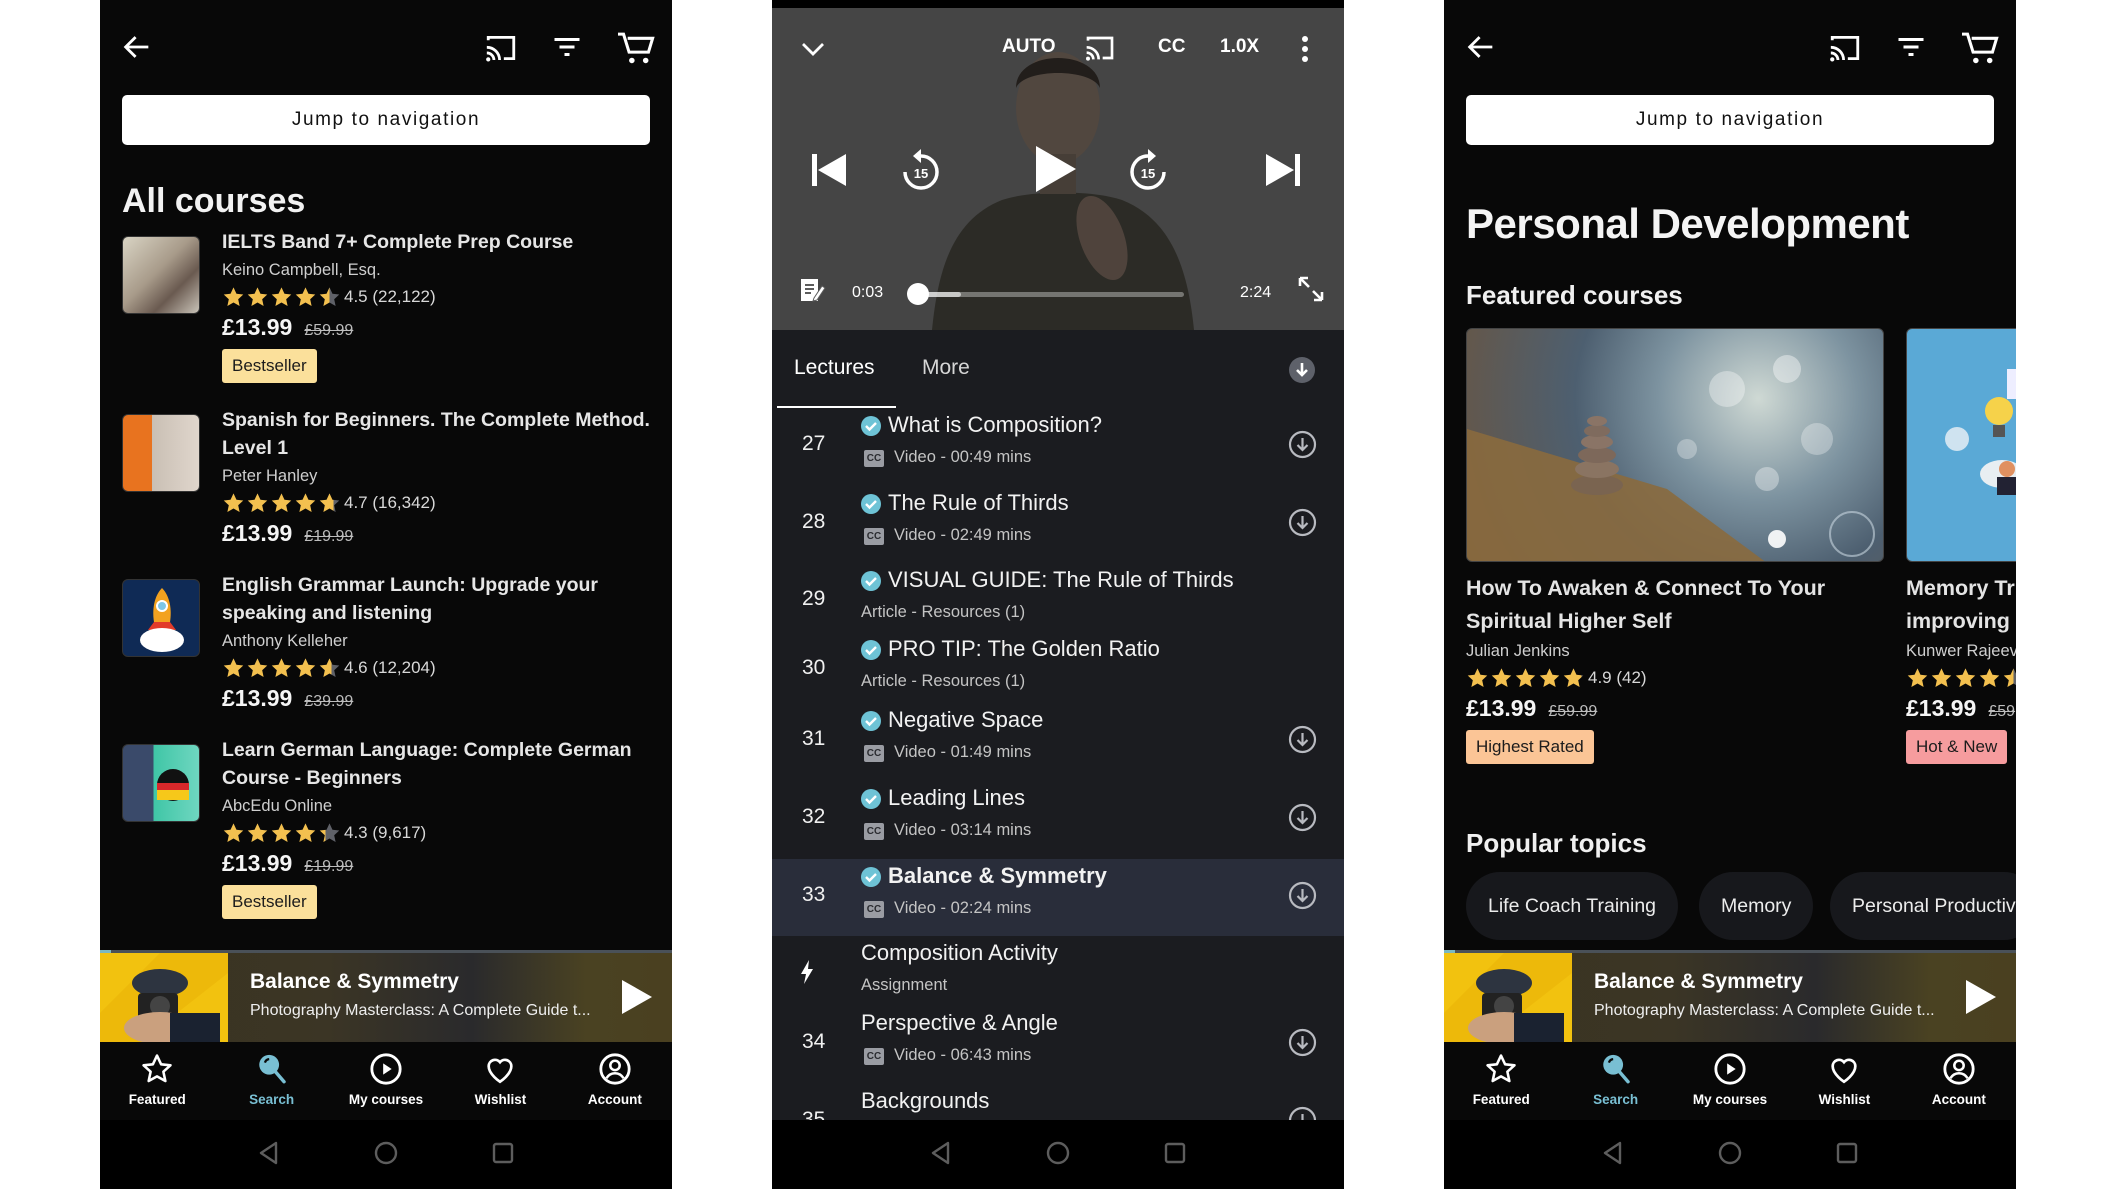 The height and width of the screenshot is (1189, 2116). What do you see at coordinates (398, 242) in the screenshot?
I see `course-title: IELTS Band 7+ Complete Prep Course` at bounding box center [398, 242].